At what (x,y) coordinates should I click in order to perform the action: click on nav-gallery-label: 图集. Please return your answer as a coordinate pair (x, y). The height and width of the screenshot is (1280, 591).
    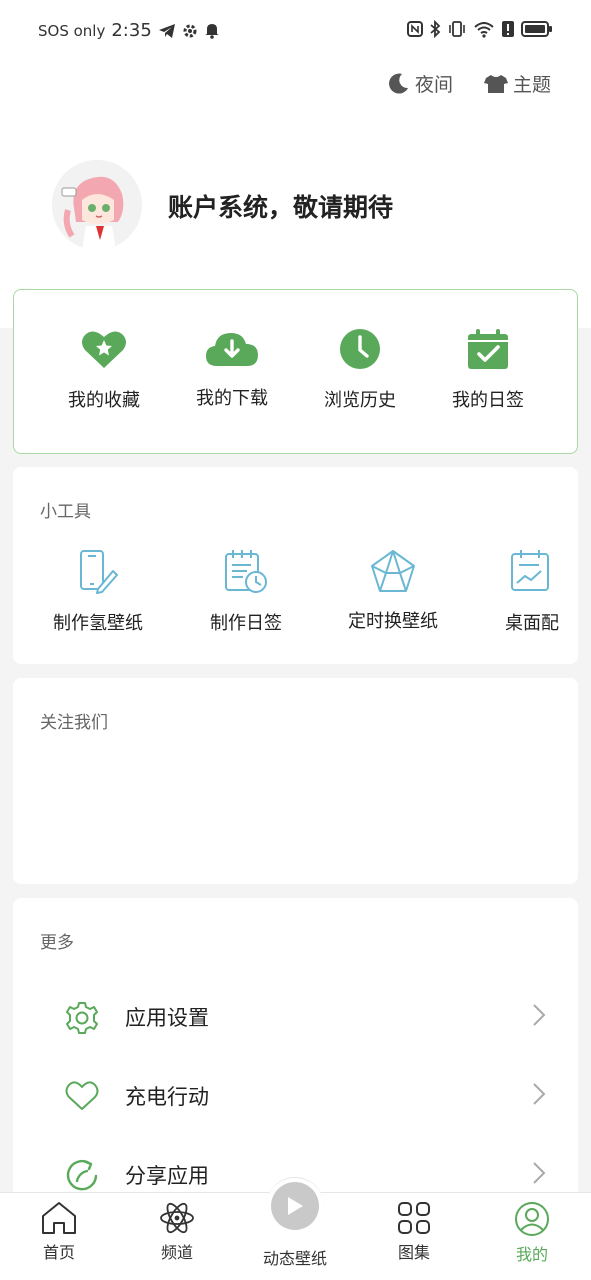
    Looking at the image, I should click on (413, 1252).